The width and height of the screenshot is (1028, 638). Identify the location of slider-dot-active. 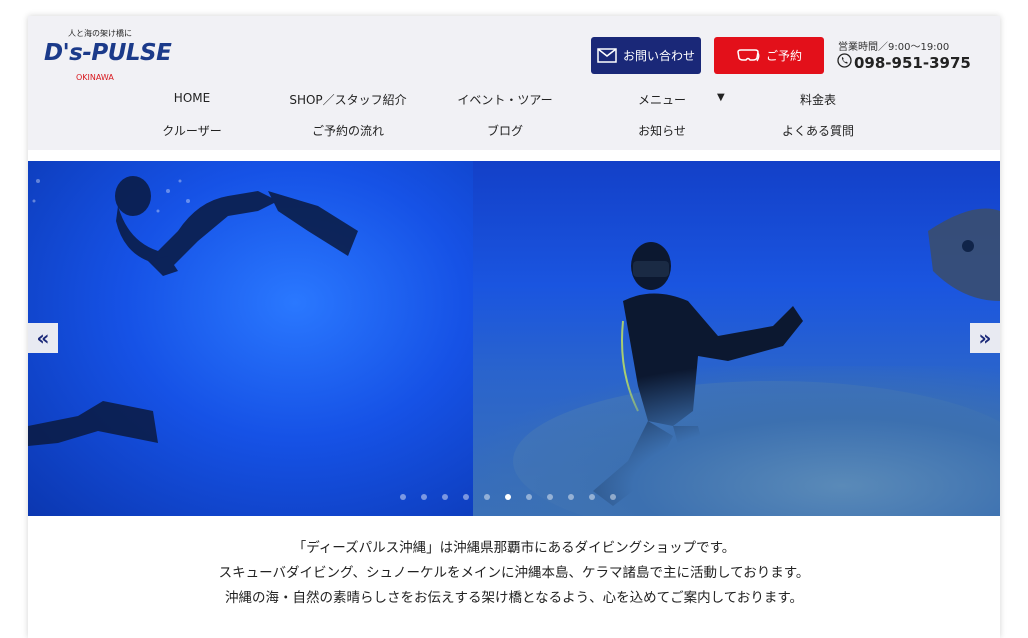
(508, 497).